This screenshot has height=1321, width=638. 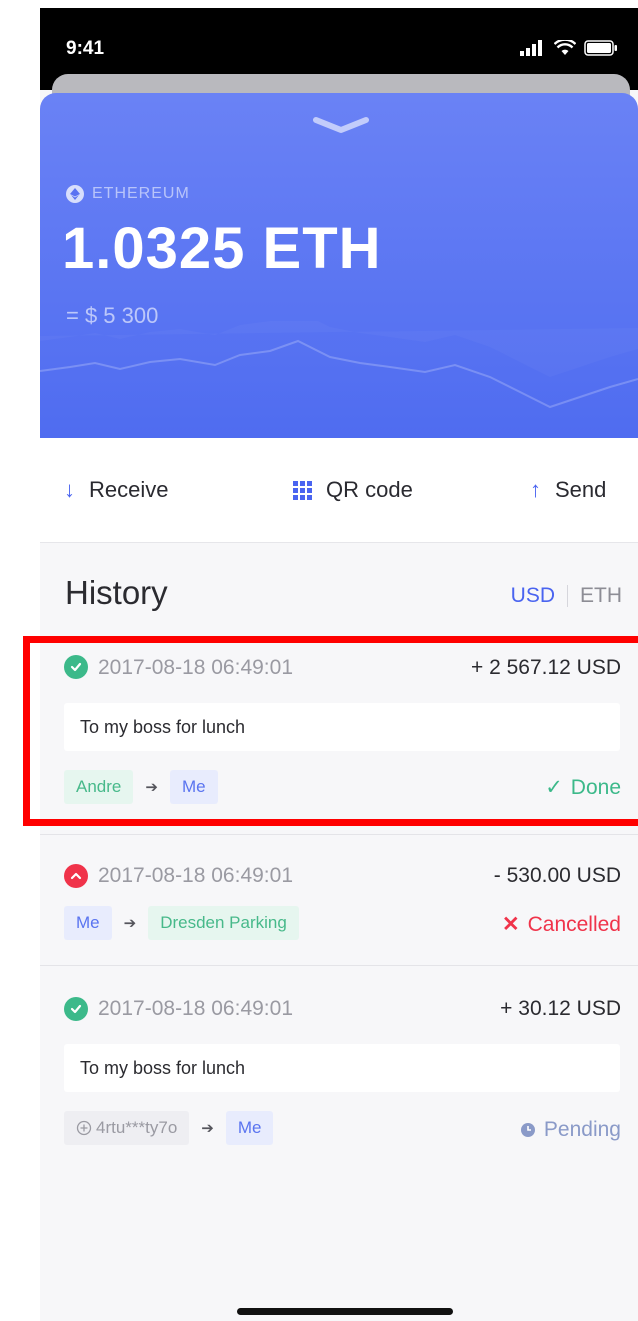 I want to click on currency-usd-tab: USD, so click(x=539, y=596).